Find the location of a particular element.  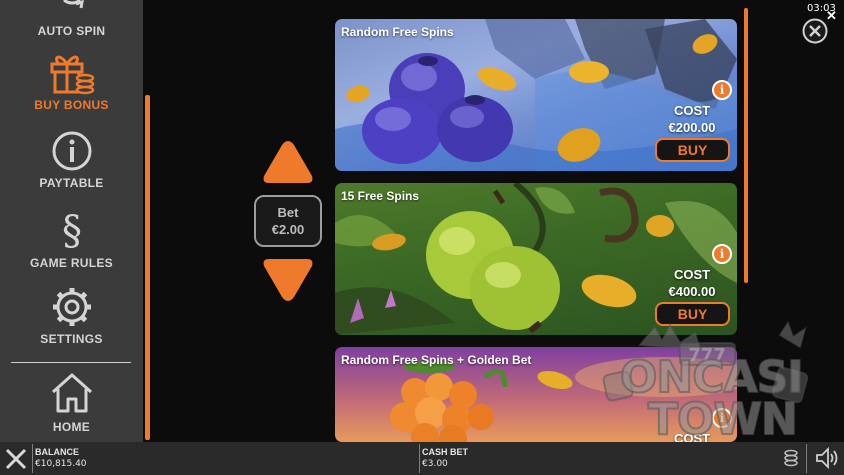

menu-label-paytable: PAYTABLE is located at coordinates (71, 183).